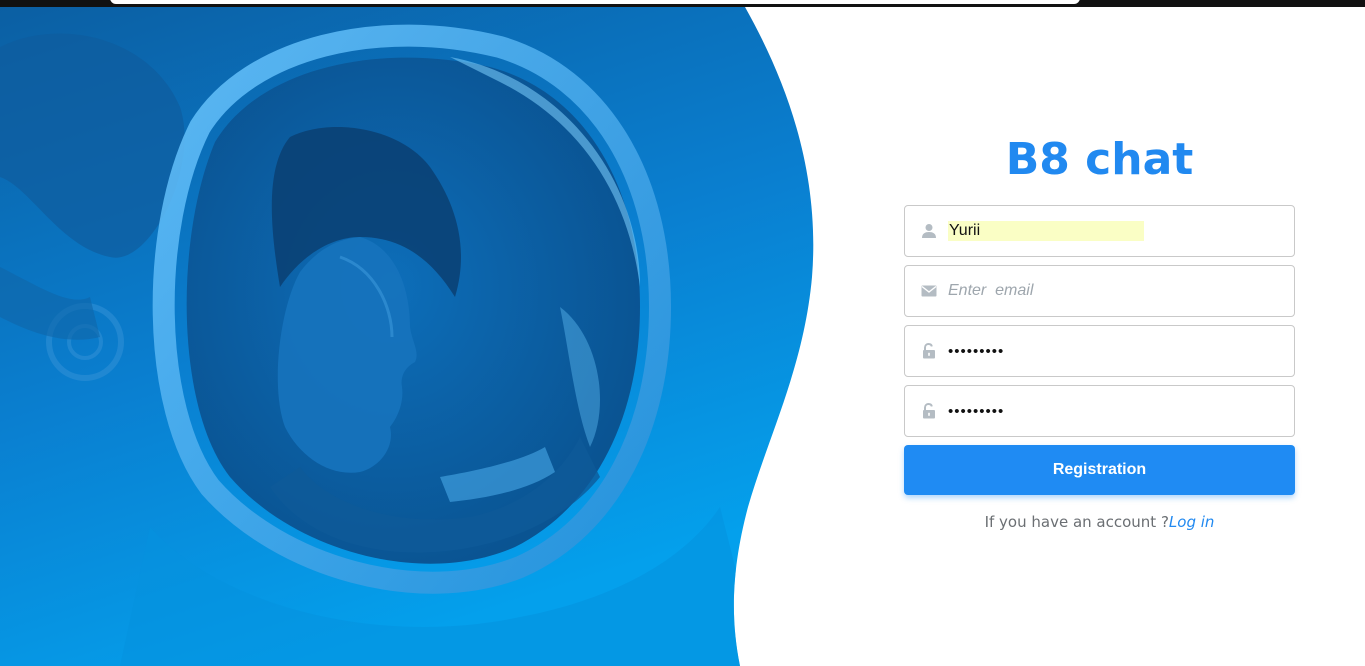 The width and height of the screenshot is (1365, 666). What do you see at coordinates (929, 291) in the screenshot?
I see `envelope-icon` at bounding box center [929, 291].